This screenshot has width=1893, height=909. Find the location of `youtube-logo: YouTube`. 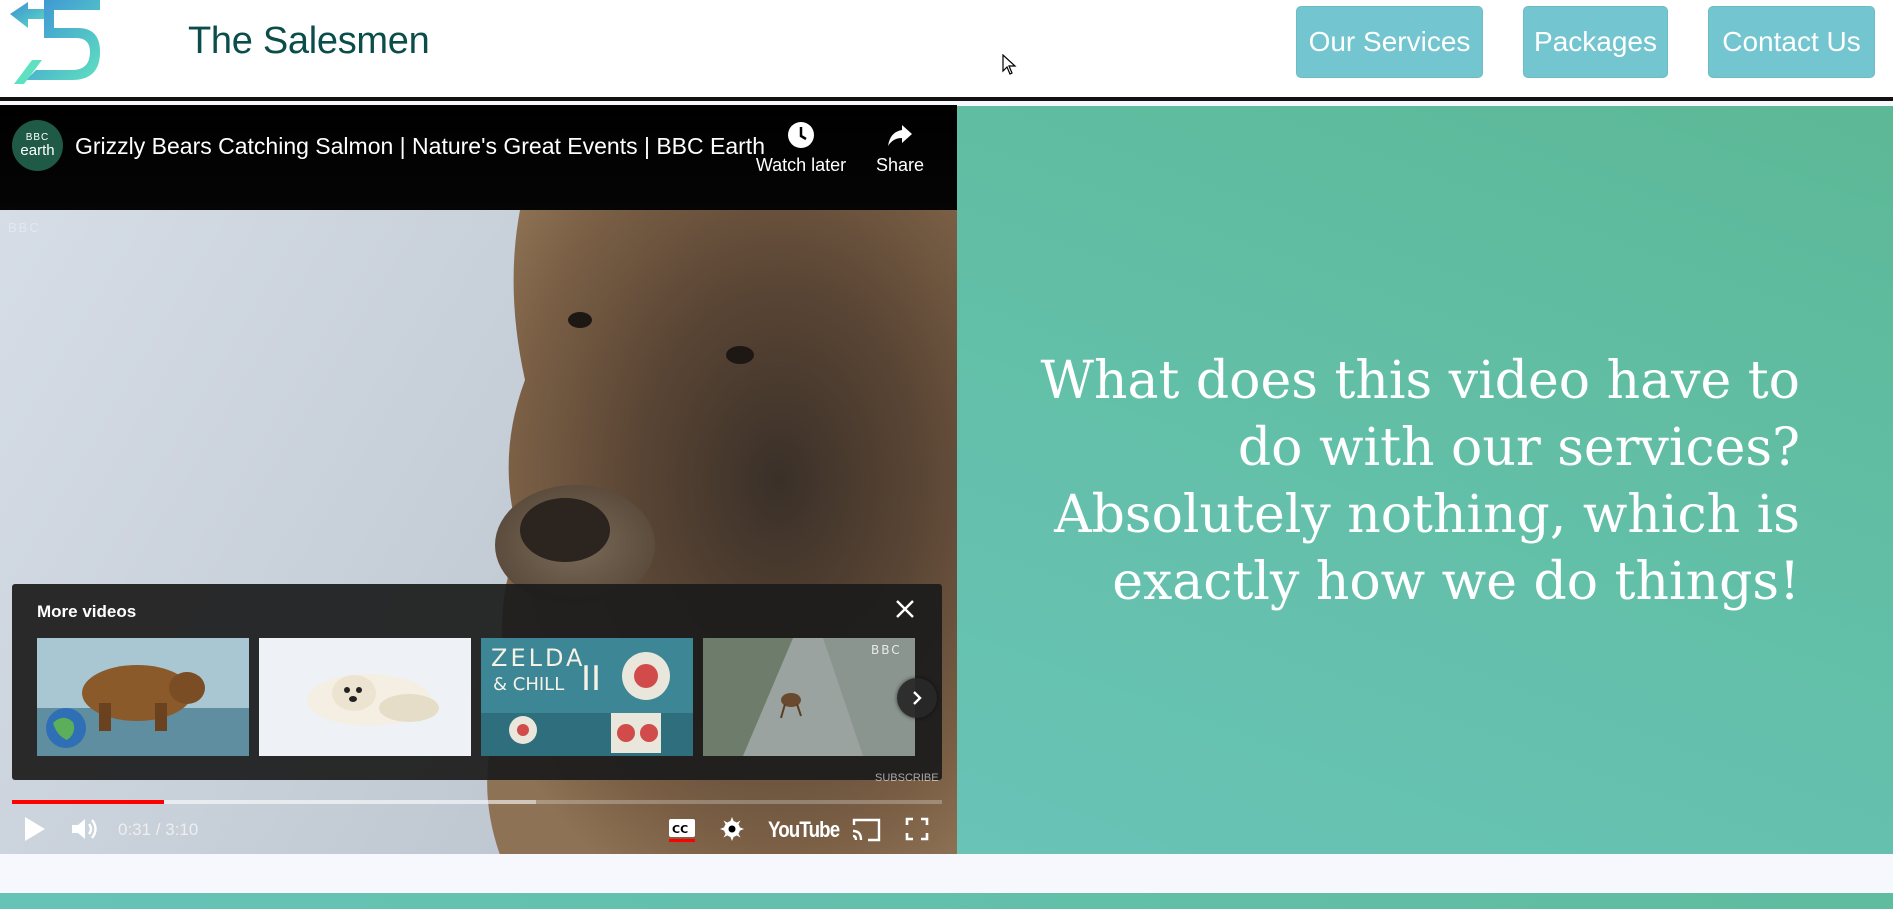

youtube-logo: YouTube is located at coordinates (804, 830).